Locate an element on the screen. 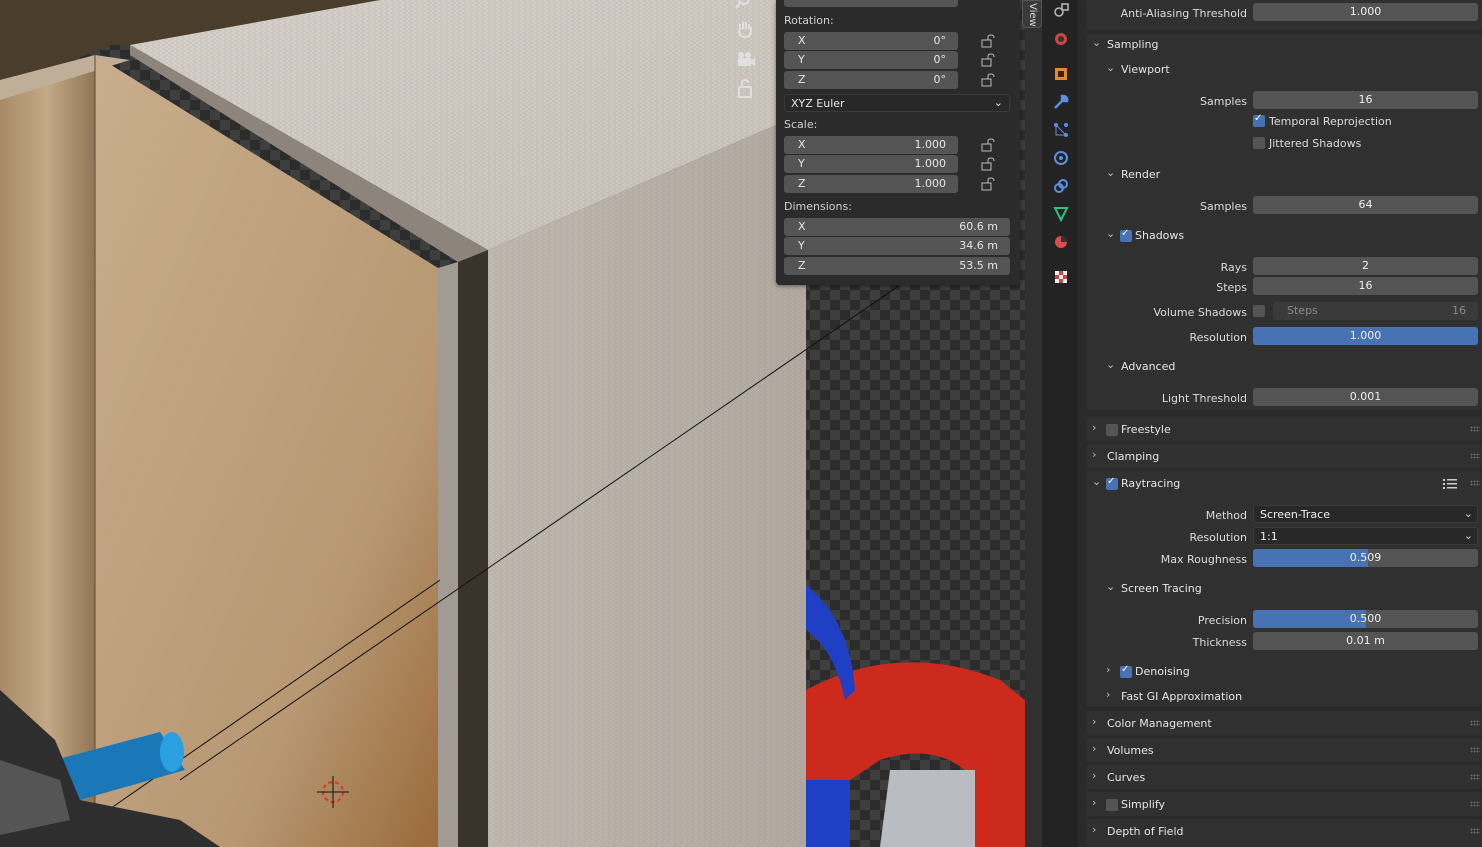  clamping-header: › Clamping is located at coordinates (1282, 457).